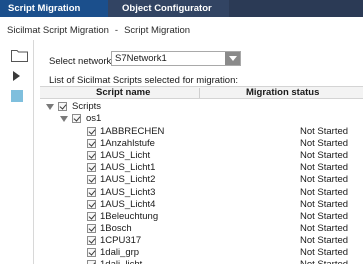  What do you see at coordinates (128, 192) in the screenshot?
I see `script-name: 1AUS_Licht3` at bounding box center [128, 192].